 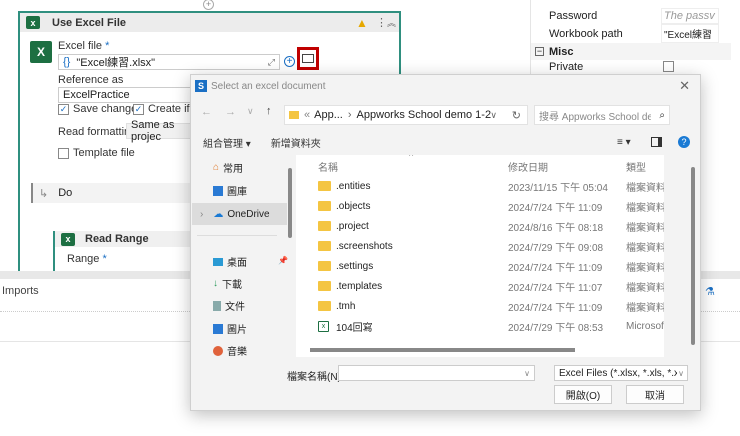 I want to click on open-button: 開啟(O), so click(x=583, y=394).